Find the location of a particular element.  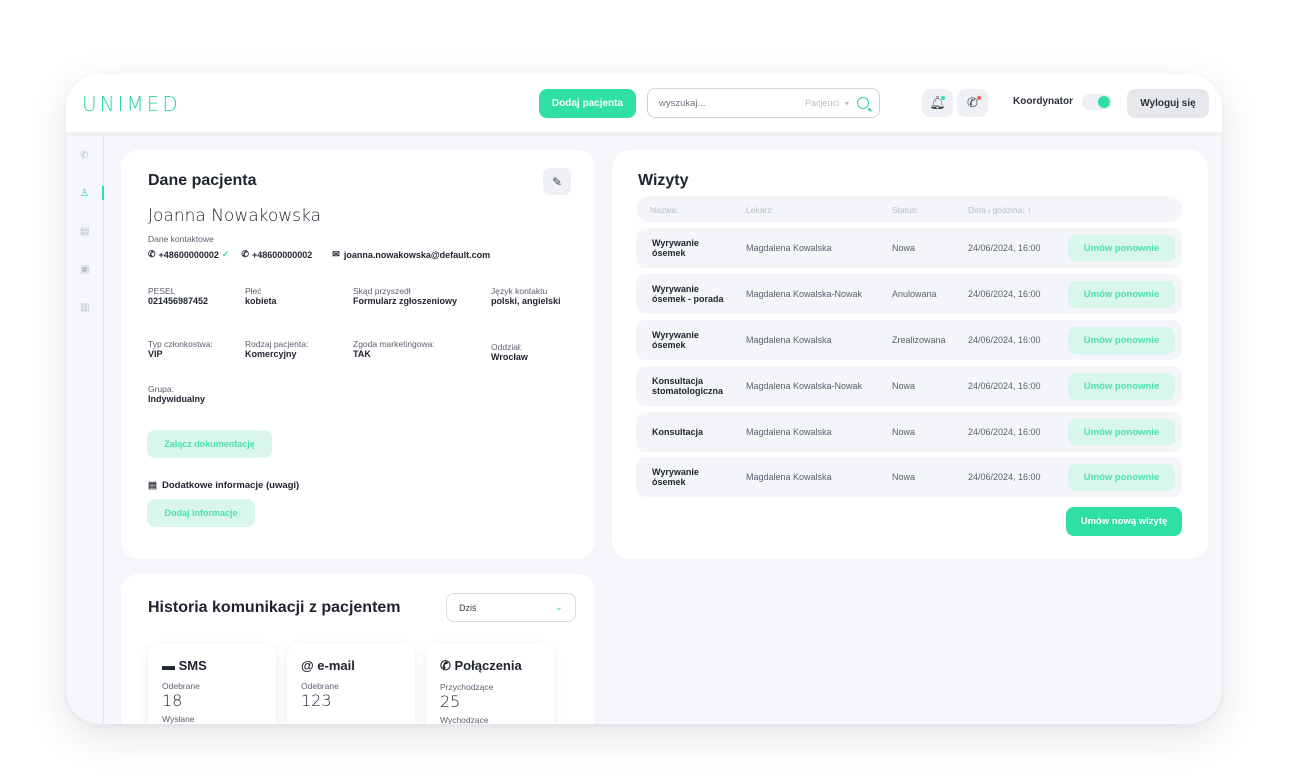

visits-table-header: Nazwa: Lekarz: Status: Data i godzina: ↕ is located at coordinates (909, 209).